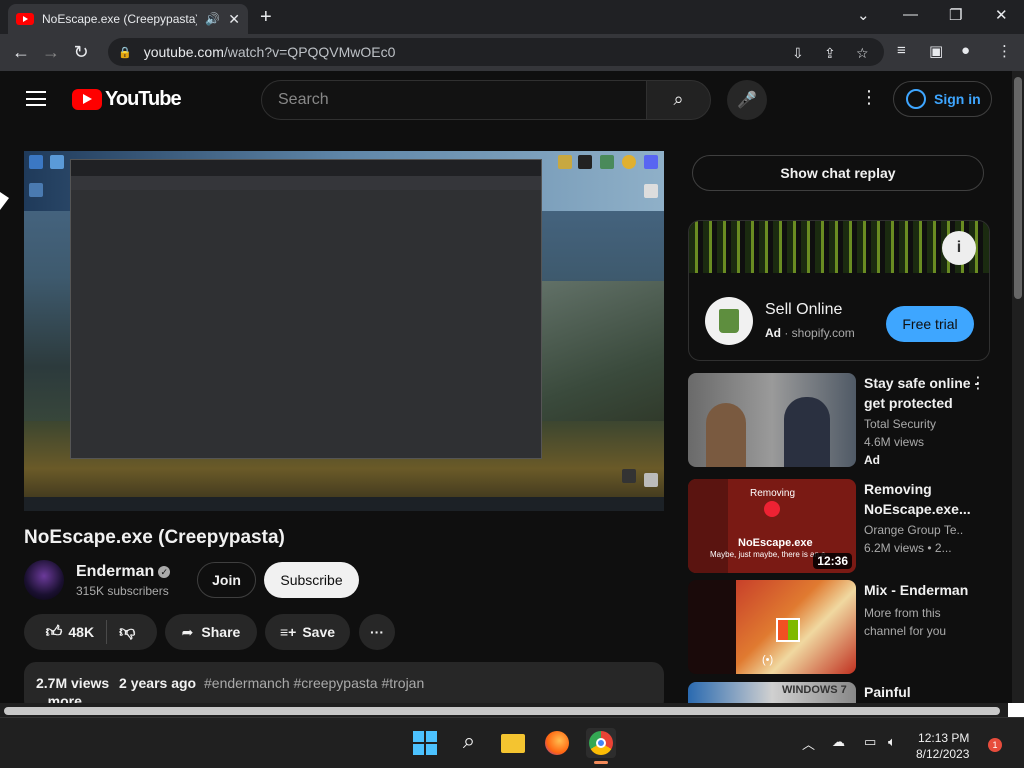 The image size is (1024, 768). What do you see at coordinates (120, 19) in the screenshot?
I see `tab-title: NoEscape.exe (Creepypasta)` at bounding box center [120, 19].